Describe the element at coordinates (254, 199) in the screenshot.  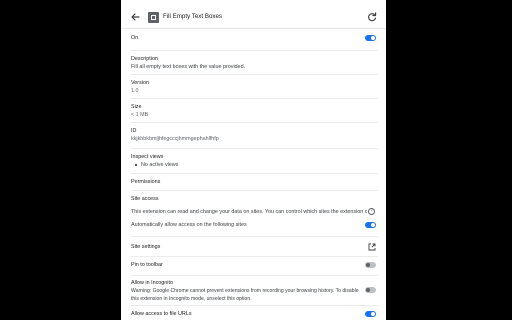
I see `site-access-section: Site access` at that location.